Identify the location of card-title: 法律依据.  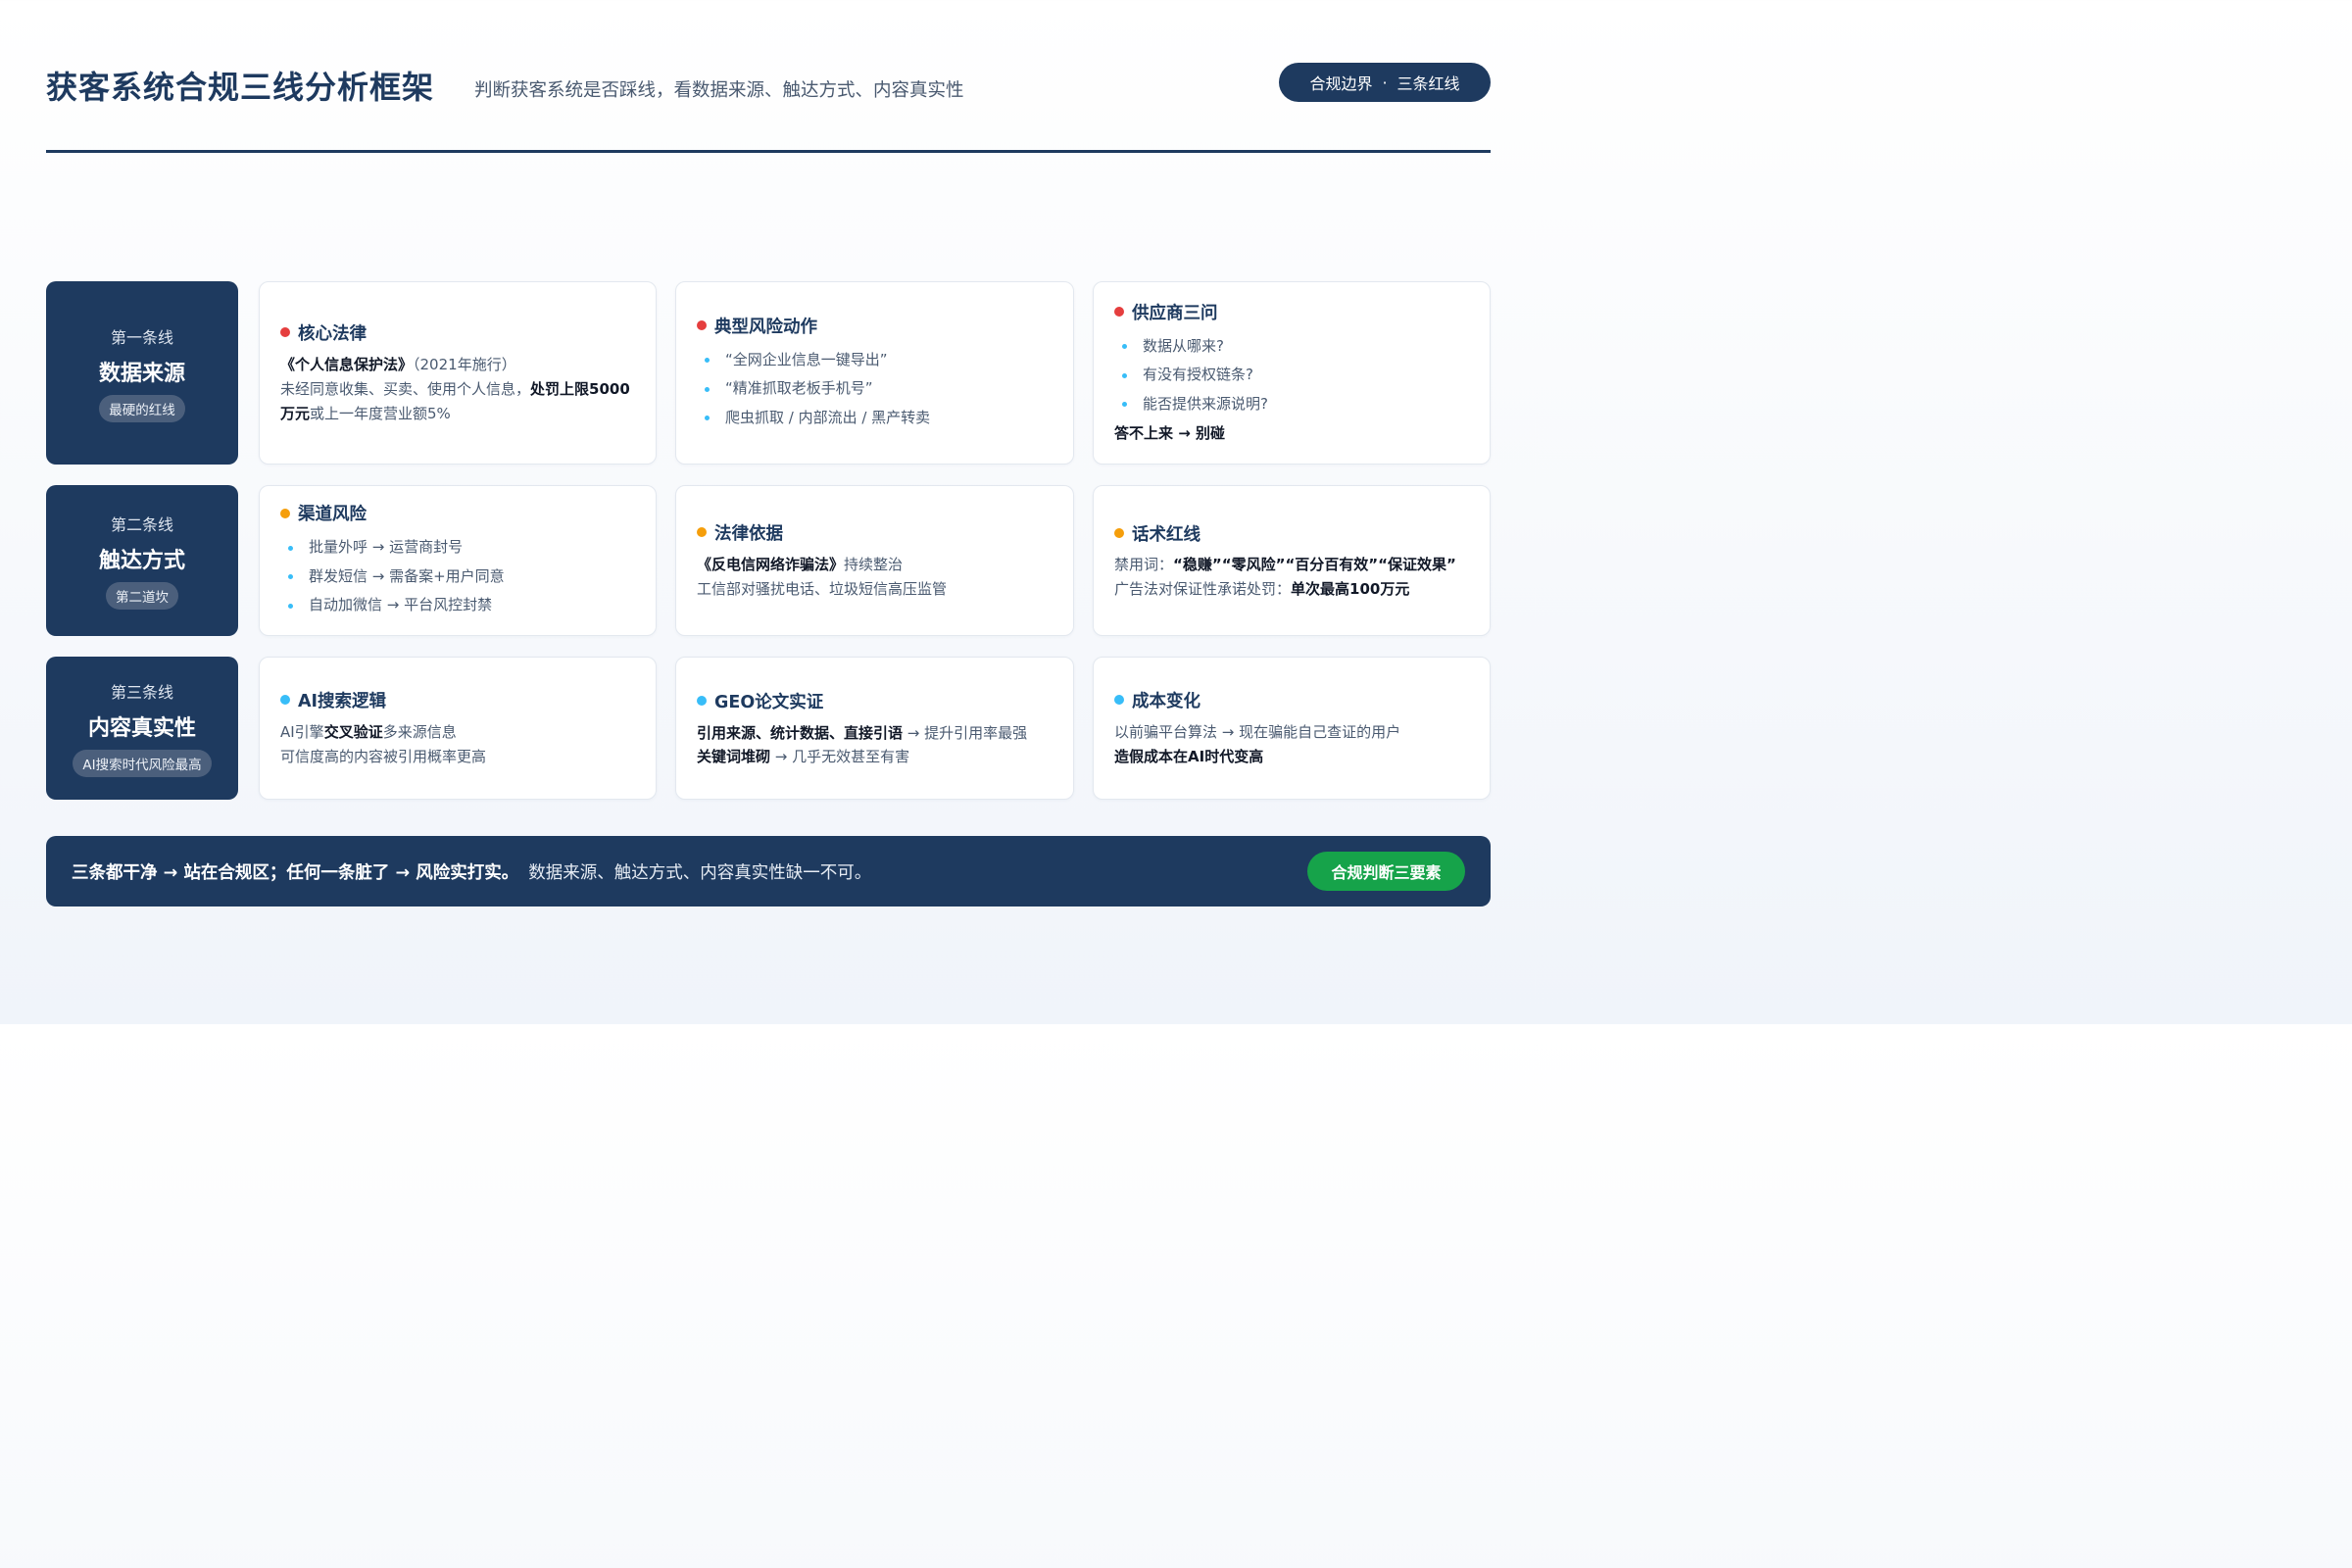
(875, 532).